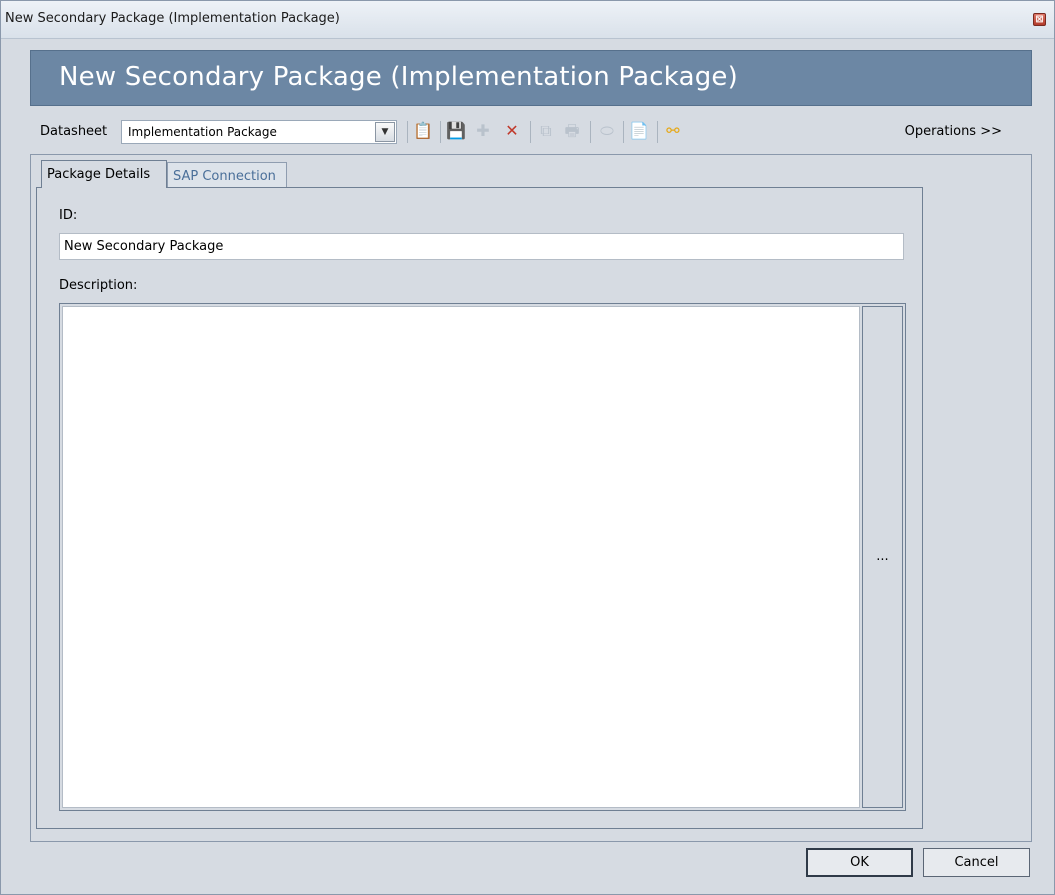  Describe the element at coordinates (74, 131) in the screenshot. I see `datasheet-label: Datasheet` at that location.